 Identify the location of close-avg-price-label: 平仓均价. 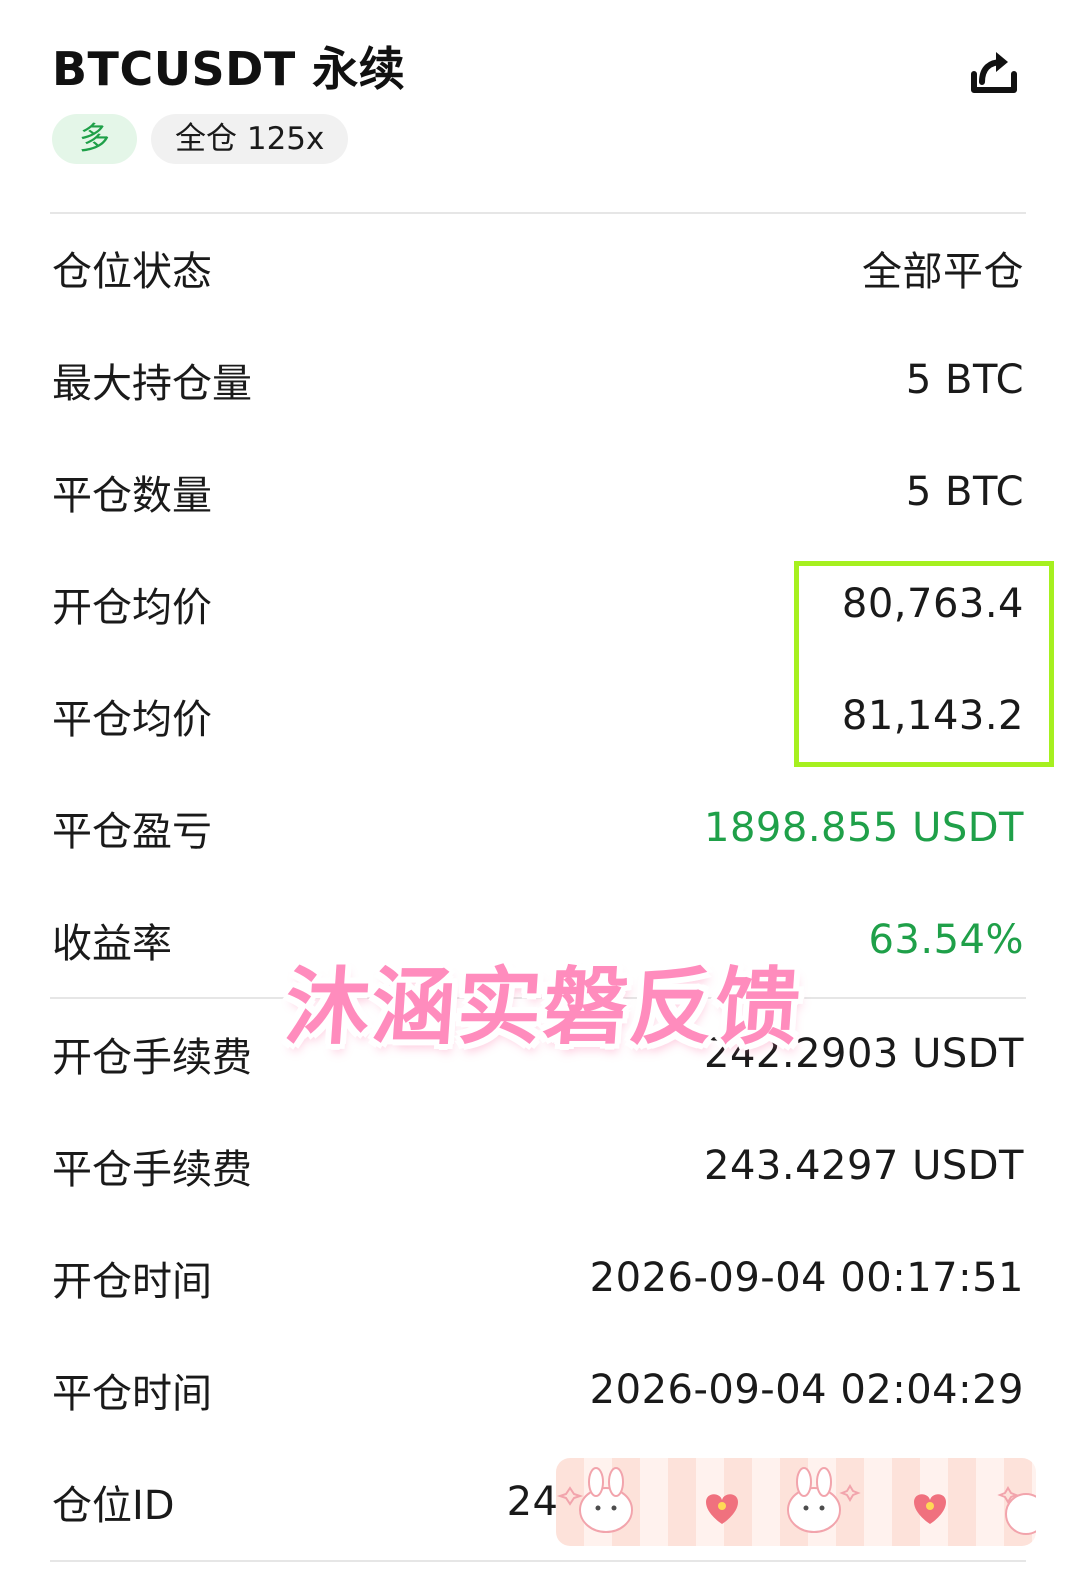
(132, 720).